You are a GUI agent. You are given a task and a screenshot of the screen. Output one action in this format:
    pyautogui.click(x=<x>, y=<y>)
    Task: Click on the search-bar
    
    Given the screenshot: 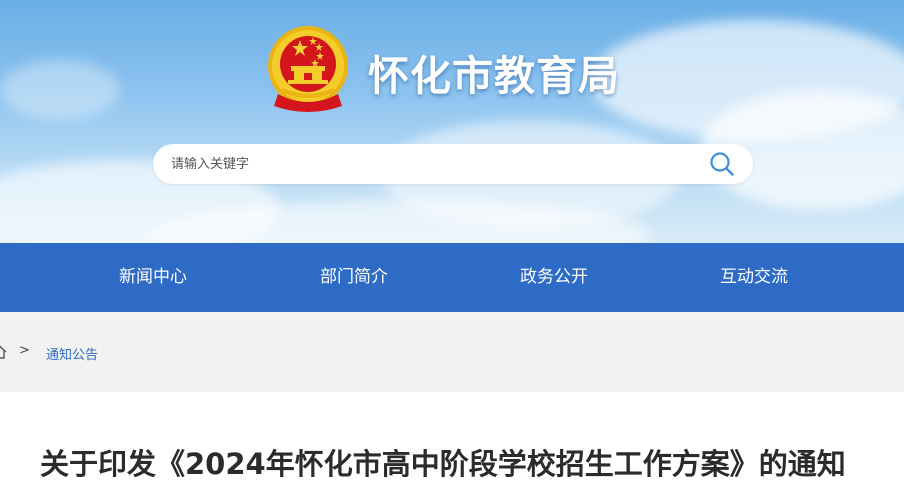 What is the action you would take?
    pyautogui.click(x=453, y=164)
    